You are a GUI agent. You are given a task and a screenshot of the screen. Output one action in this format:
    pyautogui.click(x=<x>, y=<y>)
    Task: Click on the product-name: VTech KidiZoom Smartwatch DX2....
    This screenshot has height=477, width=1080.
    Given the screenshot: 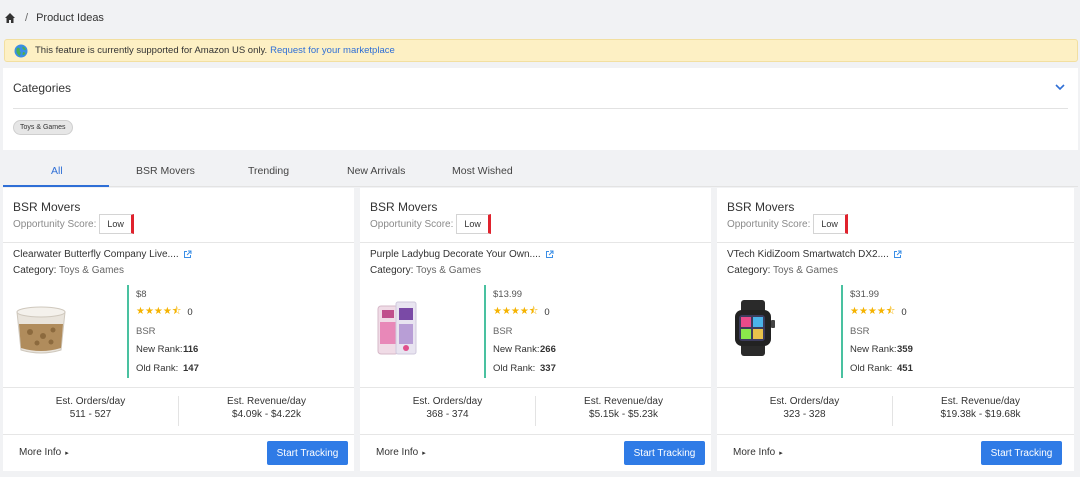 What is the action you would take?
    pyautogui.click(x=814, y=254)
    